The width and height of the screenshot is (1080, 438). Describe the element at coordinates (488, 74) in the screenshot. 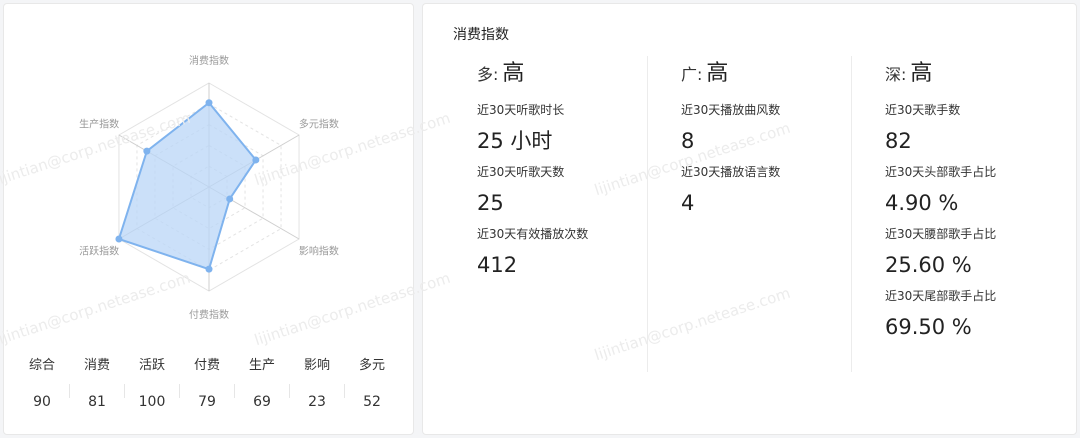

I see `column-dimension: 多:` at that location.